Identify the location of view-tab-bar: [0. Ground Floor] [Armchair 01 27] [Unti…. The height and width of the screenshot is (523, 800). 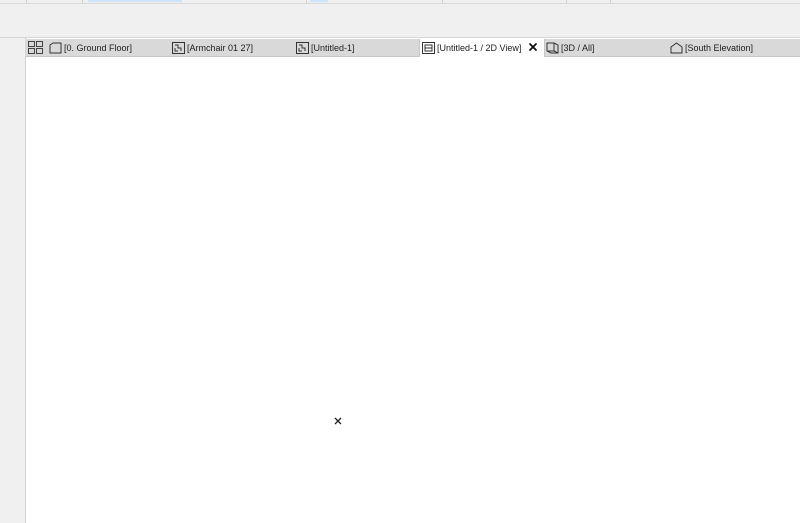
(412, 48).